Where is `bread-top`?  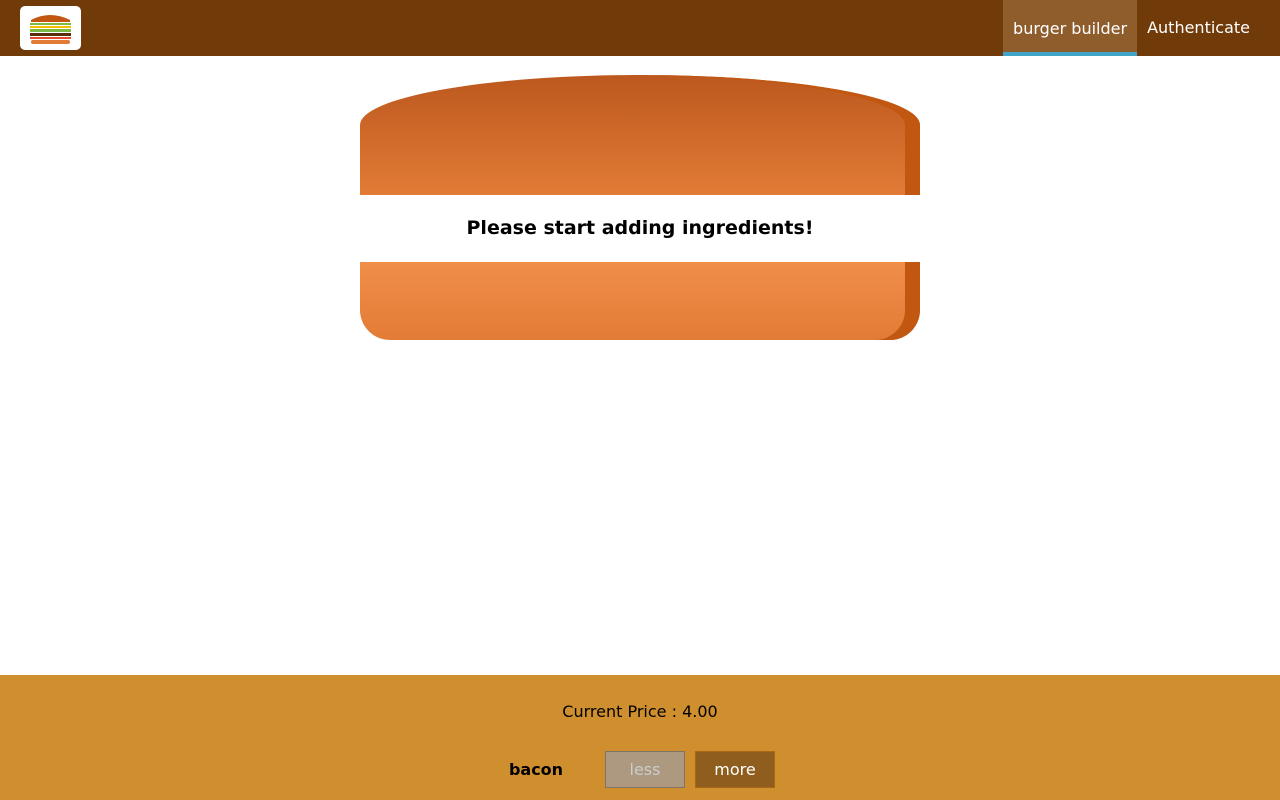
bread-top is located at coordinates (640, 135).